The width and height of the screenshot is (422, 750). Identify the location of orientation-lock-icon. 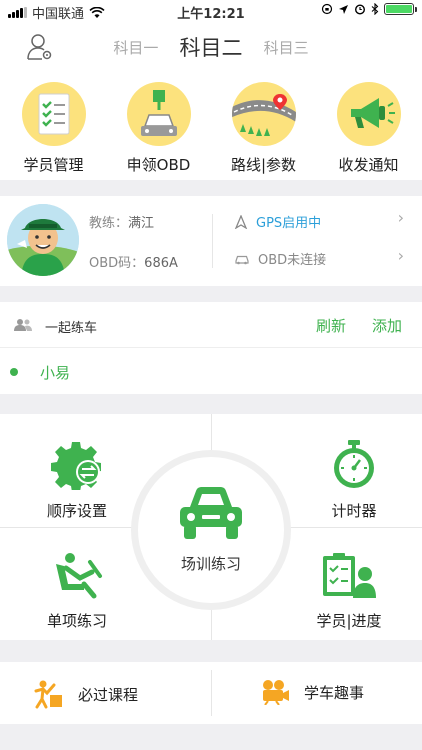
(327, 9).